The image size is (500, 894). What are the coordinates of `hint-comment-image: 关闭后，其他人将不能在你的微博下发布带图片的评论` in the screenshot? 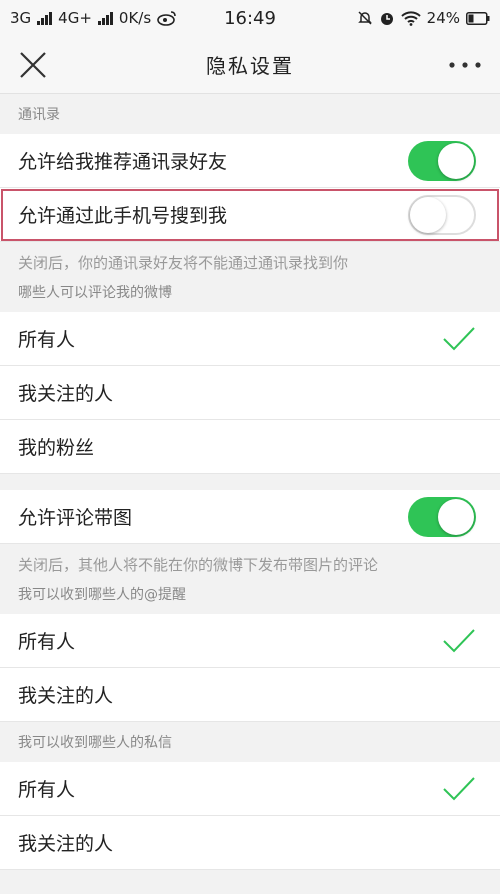 It's located at (198, 564).